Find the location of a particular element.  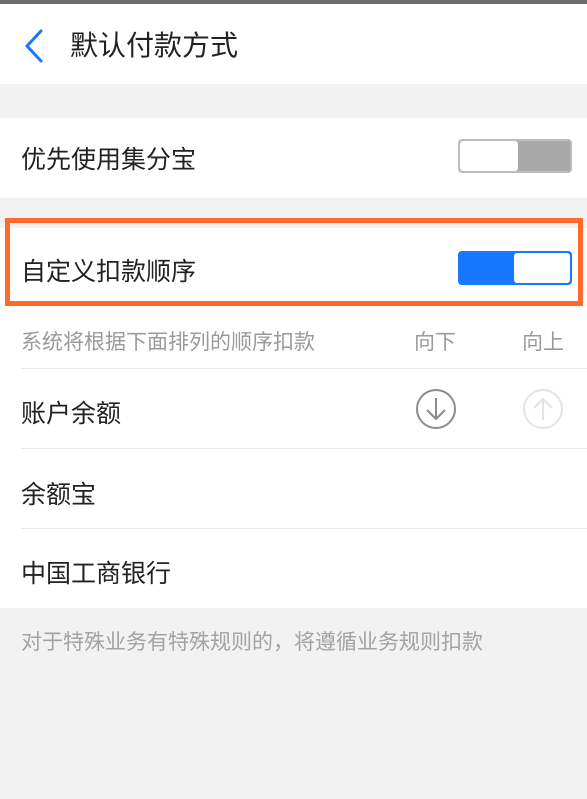

prefer-jifenbao-row: 优先使用集分宝 is located at coordinates (293, 158).